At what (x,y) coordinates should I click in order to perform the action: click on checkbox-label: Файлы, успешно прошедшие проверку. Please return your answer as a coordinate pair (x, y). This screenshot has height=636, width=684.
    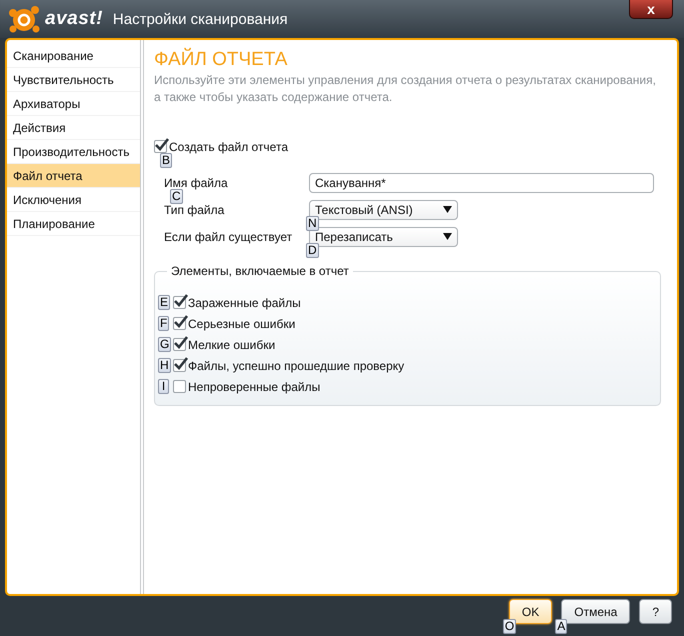
    Looking at the image, I should click on (296, 365).